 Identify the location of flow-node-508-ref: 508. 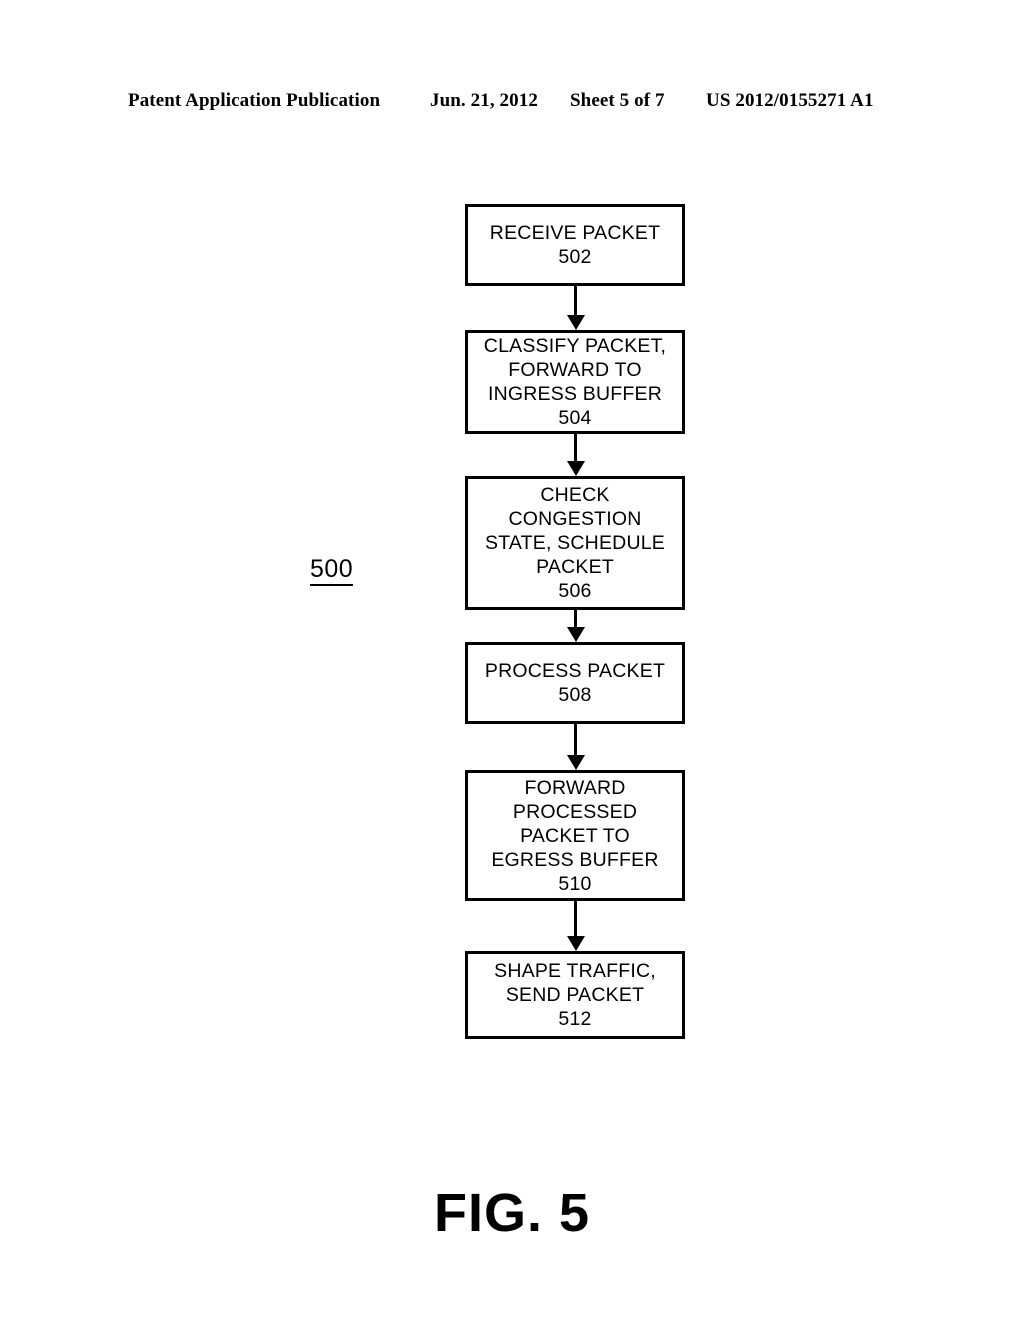
(575, 695).